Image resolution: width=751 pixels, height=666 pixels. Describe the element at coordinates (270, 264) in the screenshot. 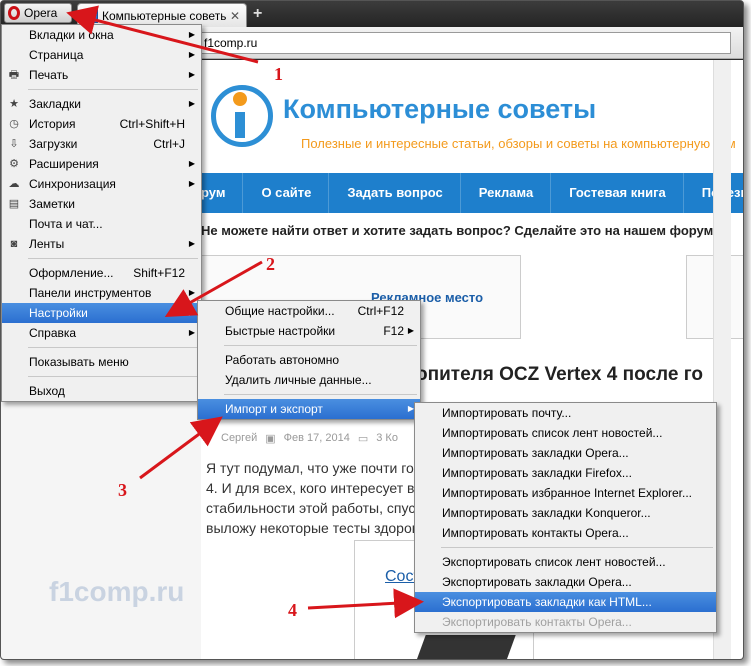

I see `annotation-number-2: 2` at that location.